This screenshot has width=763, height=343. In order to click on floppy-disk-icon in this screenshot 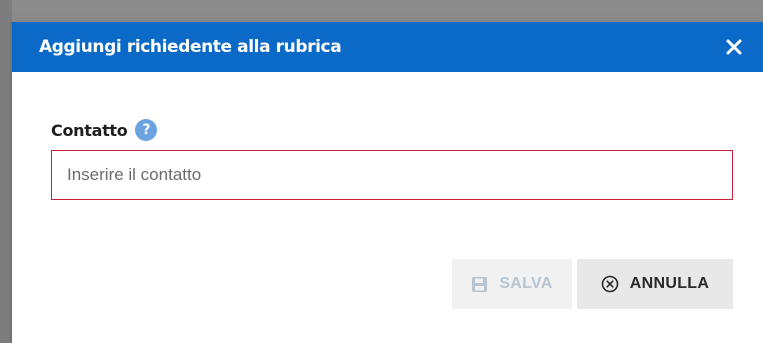, I will do `click(479, 284)`.